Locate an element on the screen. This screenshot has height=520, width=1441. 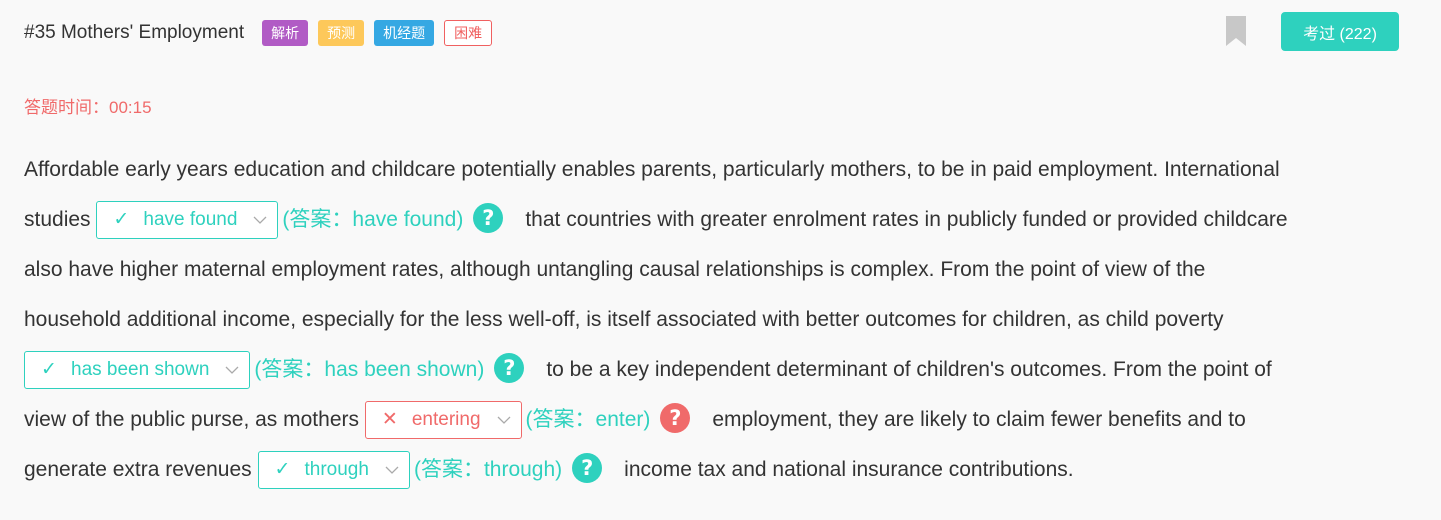
tag-difficulty: 困难 is located at coordinates (468, 33).